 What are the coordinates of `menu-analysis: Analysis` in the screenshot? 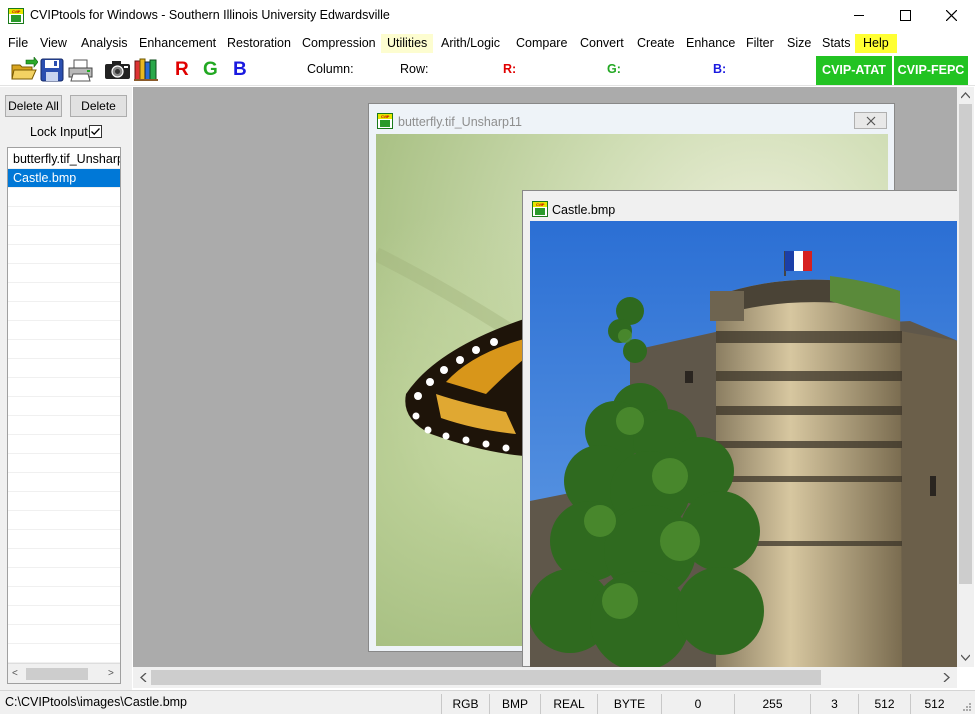 It's located at (104, 43).